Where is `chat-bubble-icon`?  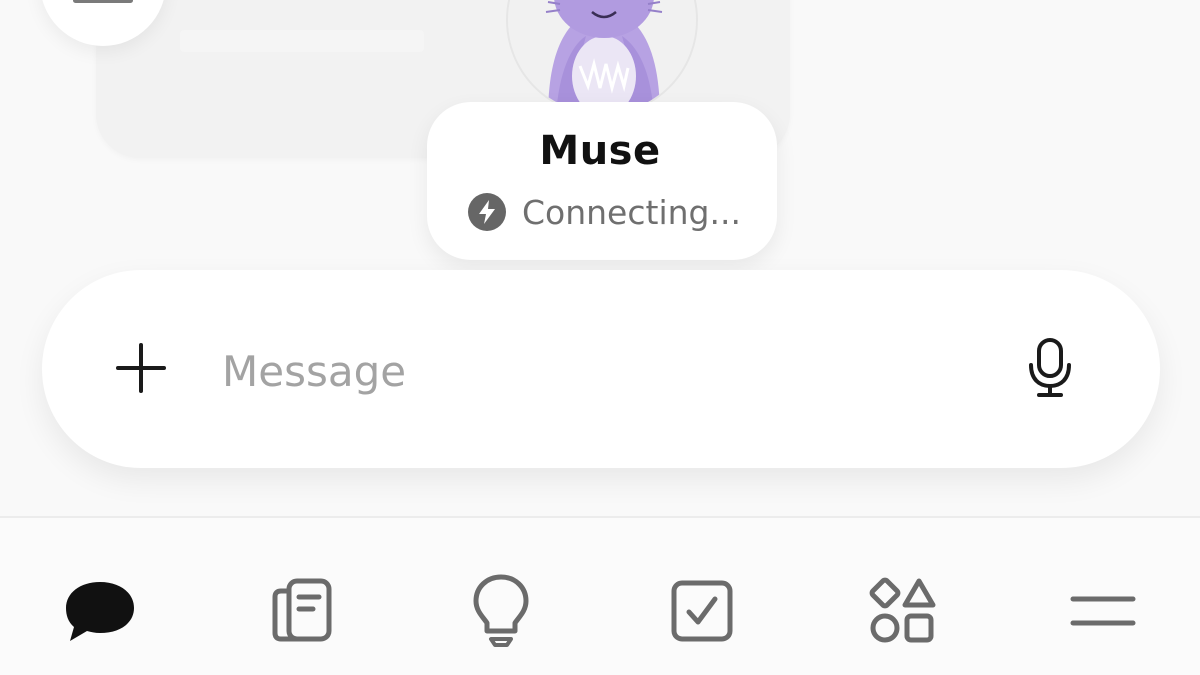 chat-bubble-icon is located at coordinates (100, 611).